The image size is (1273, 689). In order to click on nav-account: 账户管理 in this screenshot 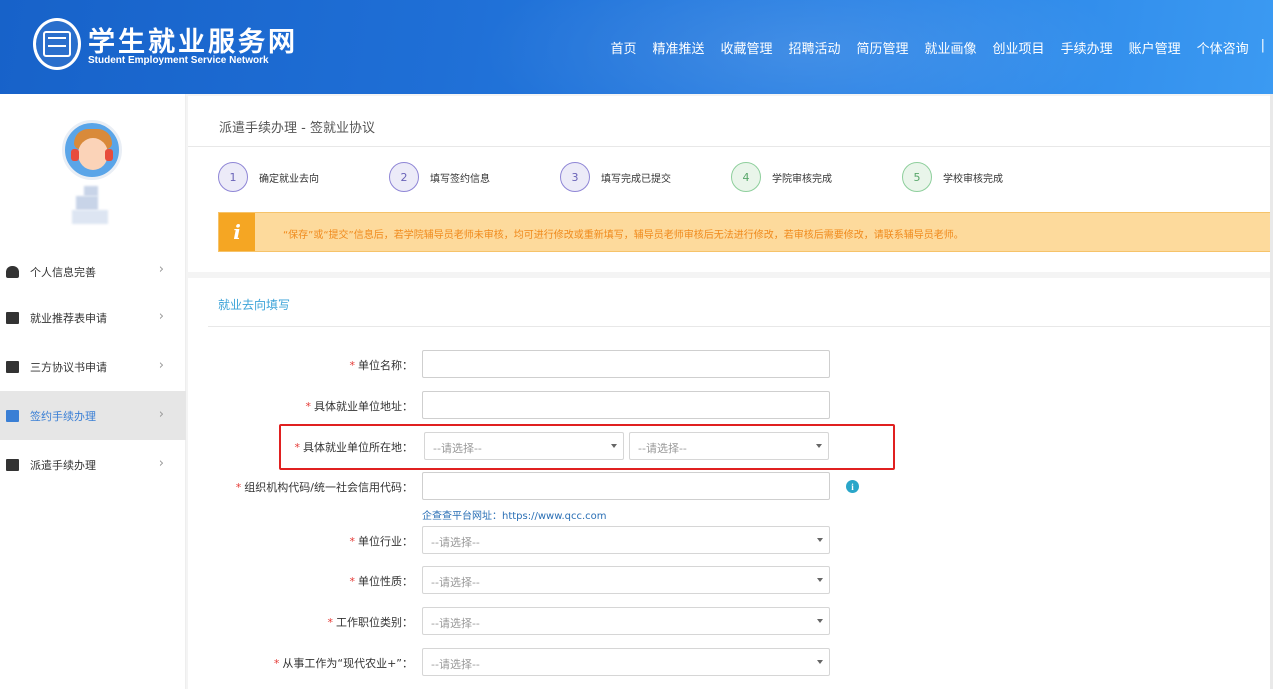, I will do `click(1155, 47)`.